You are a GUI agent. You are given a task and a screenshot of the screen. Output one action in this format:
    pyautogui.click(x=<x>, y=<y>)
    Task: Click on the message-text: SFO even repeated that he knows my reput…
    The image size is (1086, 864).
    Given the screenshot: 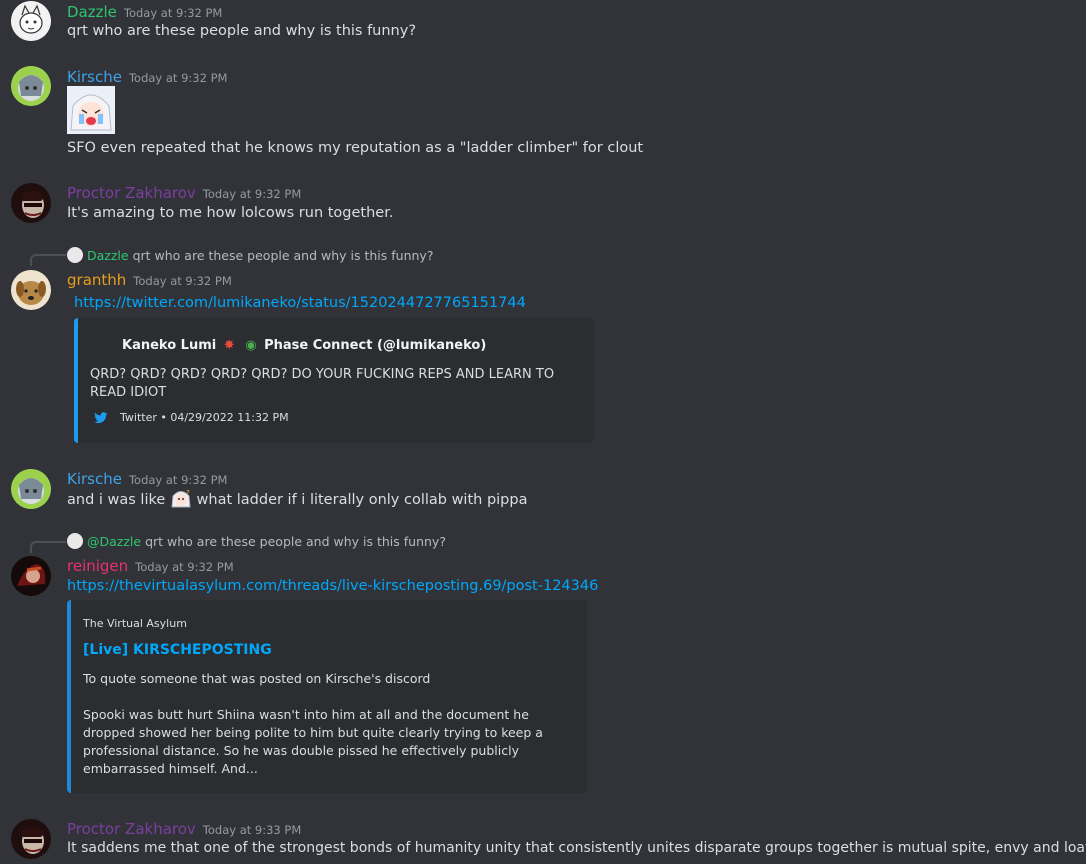 What is the action you would take?
    pyautogui.click(x=355, y=148)
    